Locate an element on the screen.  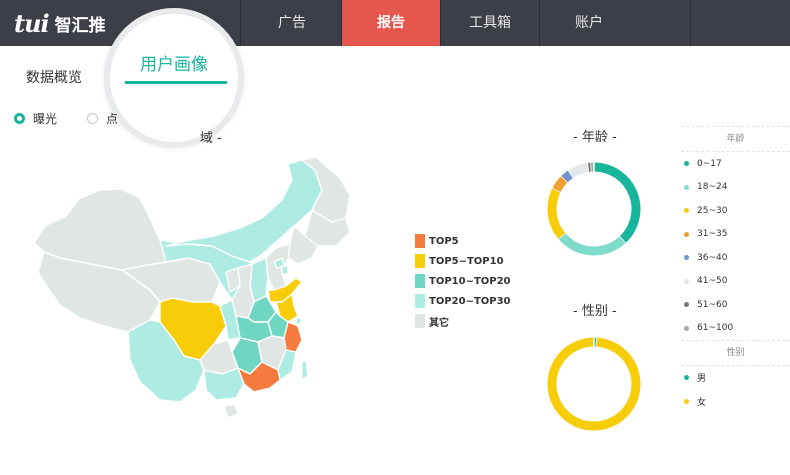
province-tianjin is located at coordinates (285, 270).